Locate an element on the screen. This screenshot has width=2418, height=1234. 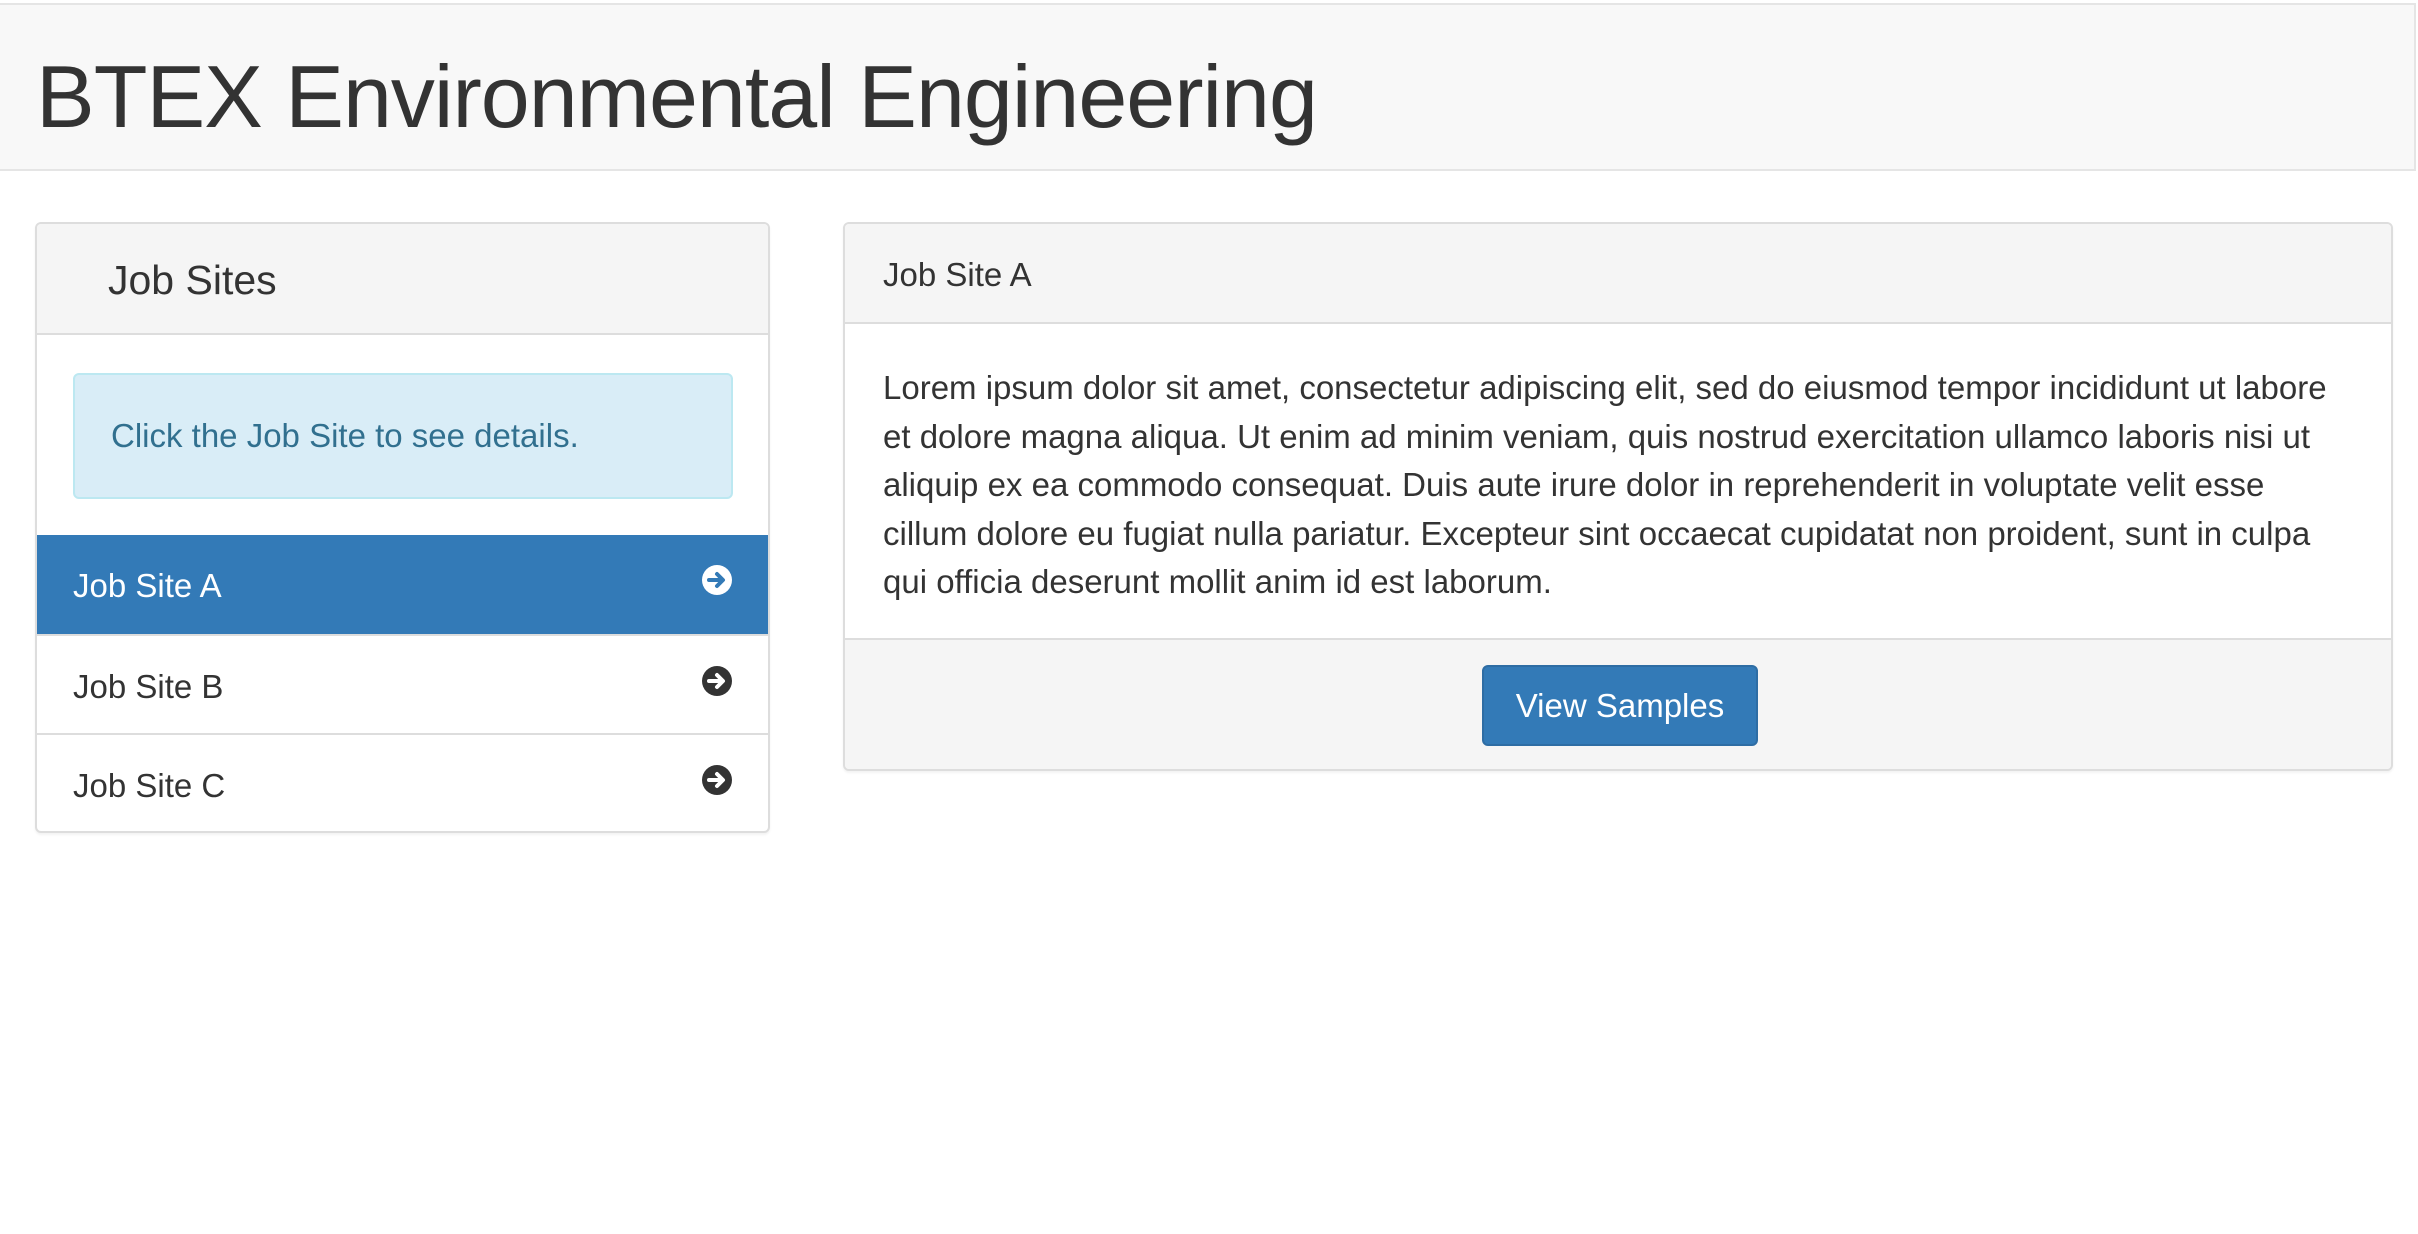
info-alert: Click the Job Site to see details. is located at coordinates (403, 436).